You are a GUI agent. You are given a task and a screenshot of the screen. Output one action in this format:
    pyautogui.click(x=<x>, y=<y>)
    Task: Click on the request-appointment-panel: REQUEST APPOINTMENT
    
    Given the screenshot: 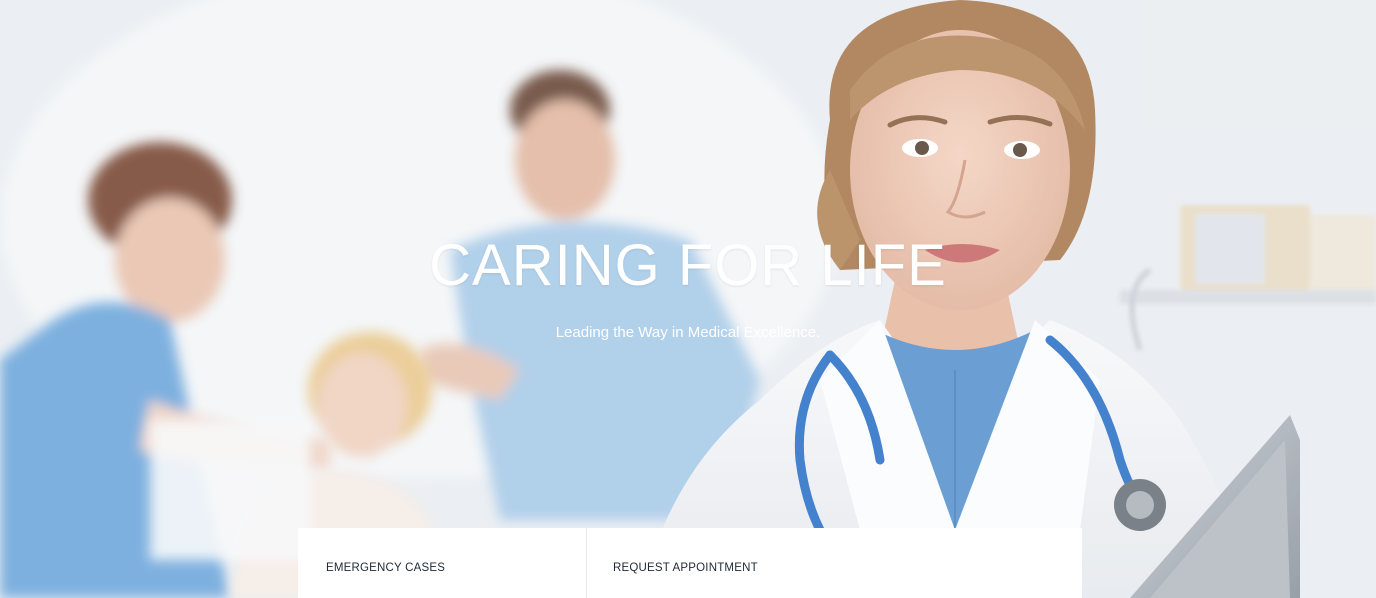 What is the action you would take?
    pyautogui.click(x=834, y=563)
    